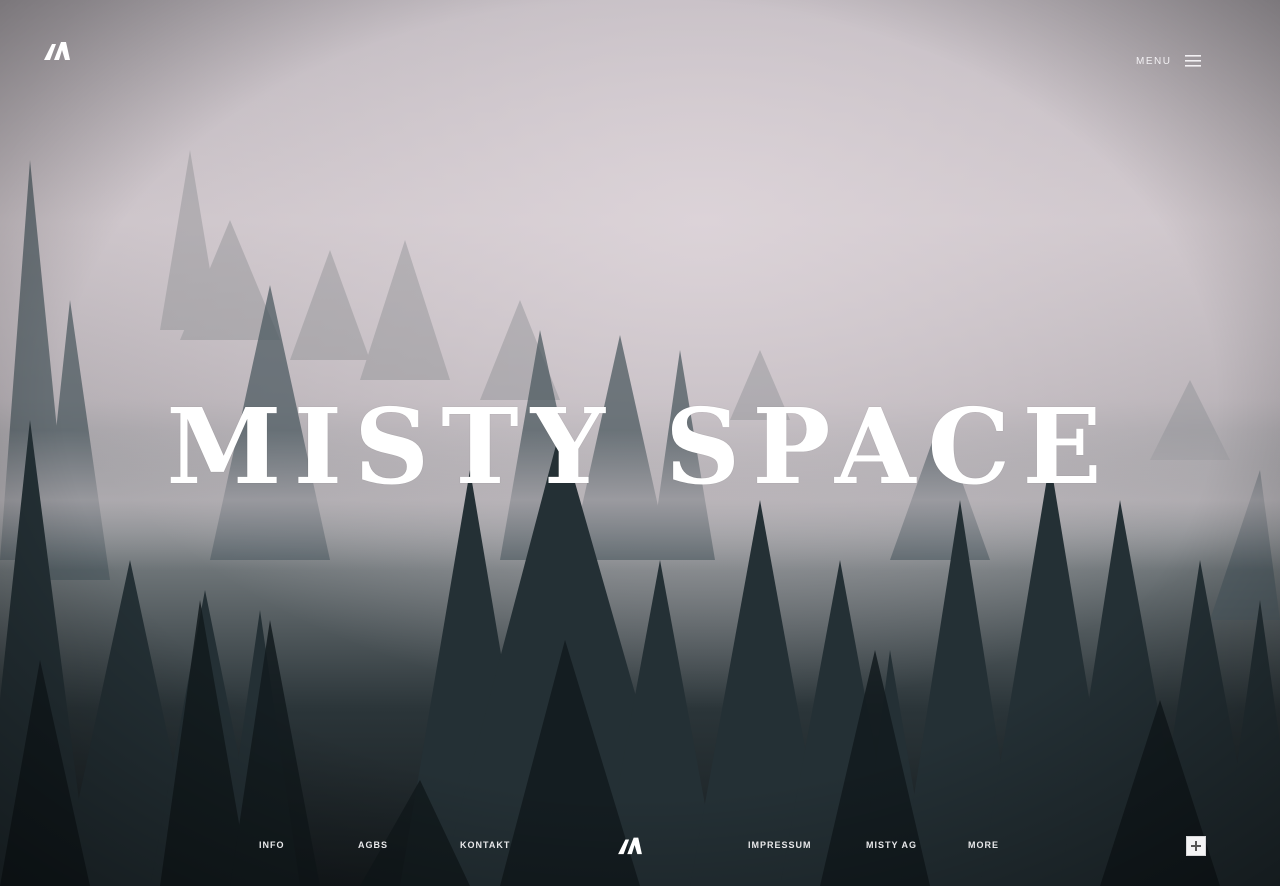 The height and width of the screenshot is (886, 1280). I want to click on hero-title: MISTY SPACE, so click(640, 446).